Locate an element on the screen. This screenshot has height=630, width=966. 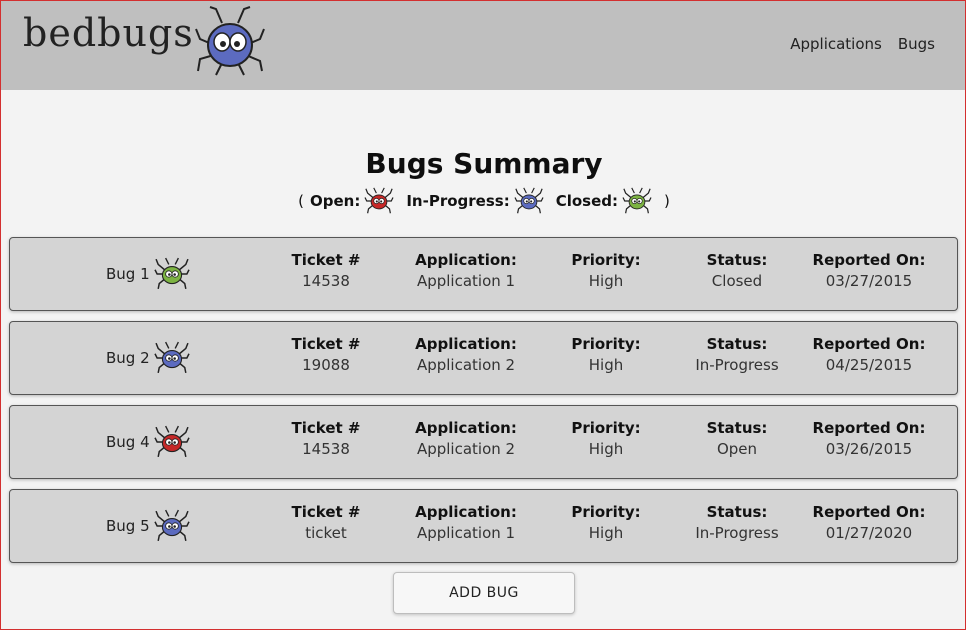
bedbug-logo-icon is located at coordinates (229, 41).